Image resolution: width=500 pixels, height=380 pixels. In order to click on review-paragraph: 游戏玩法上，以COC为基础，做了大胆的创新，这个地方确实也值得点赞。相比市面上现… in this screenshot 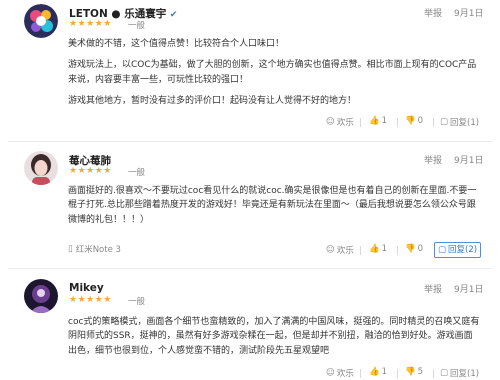, I will do `click(272, 72)`.